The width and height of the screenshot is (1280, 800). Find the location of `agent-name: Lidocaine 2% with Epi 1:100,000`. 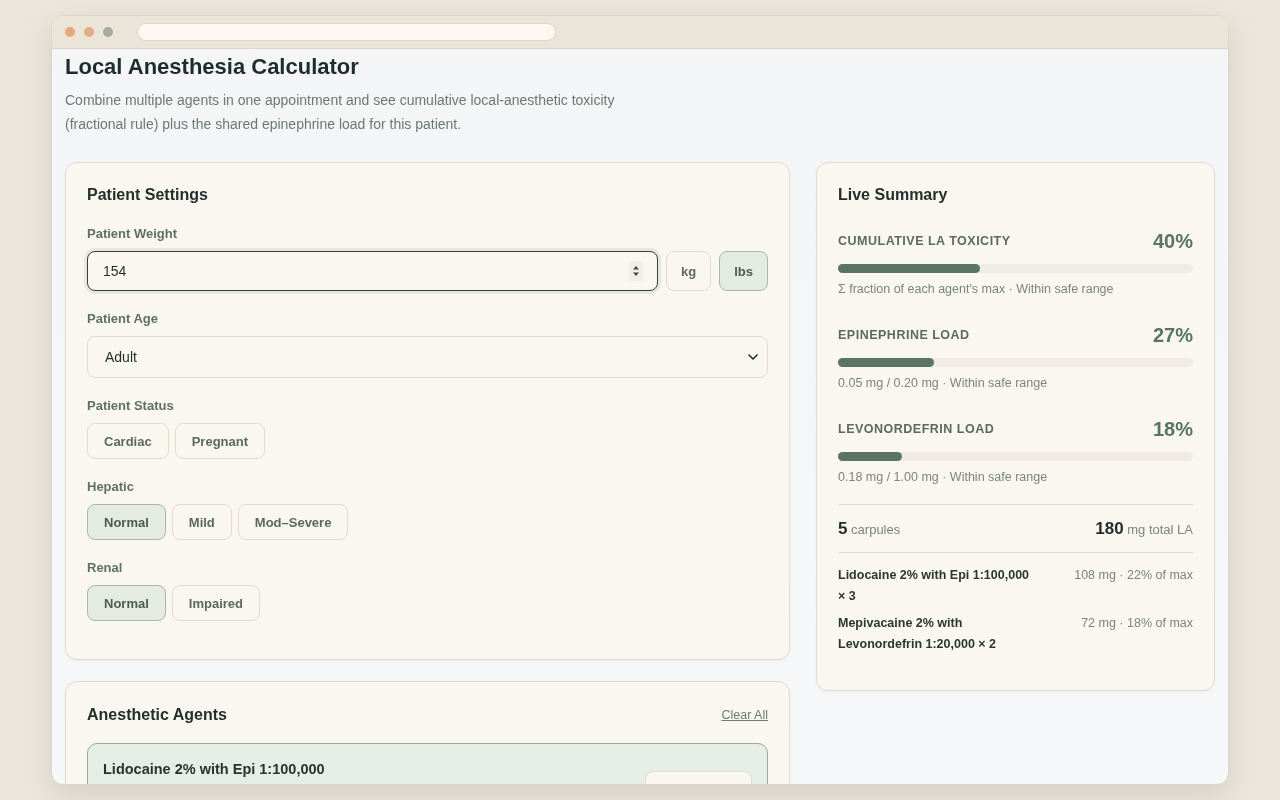

agent-name: Lidocaine 2% with Epi 1:100,000 is located at coordinates (214, 769).